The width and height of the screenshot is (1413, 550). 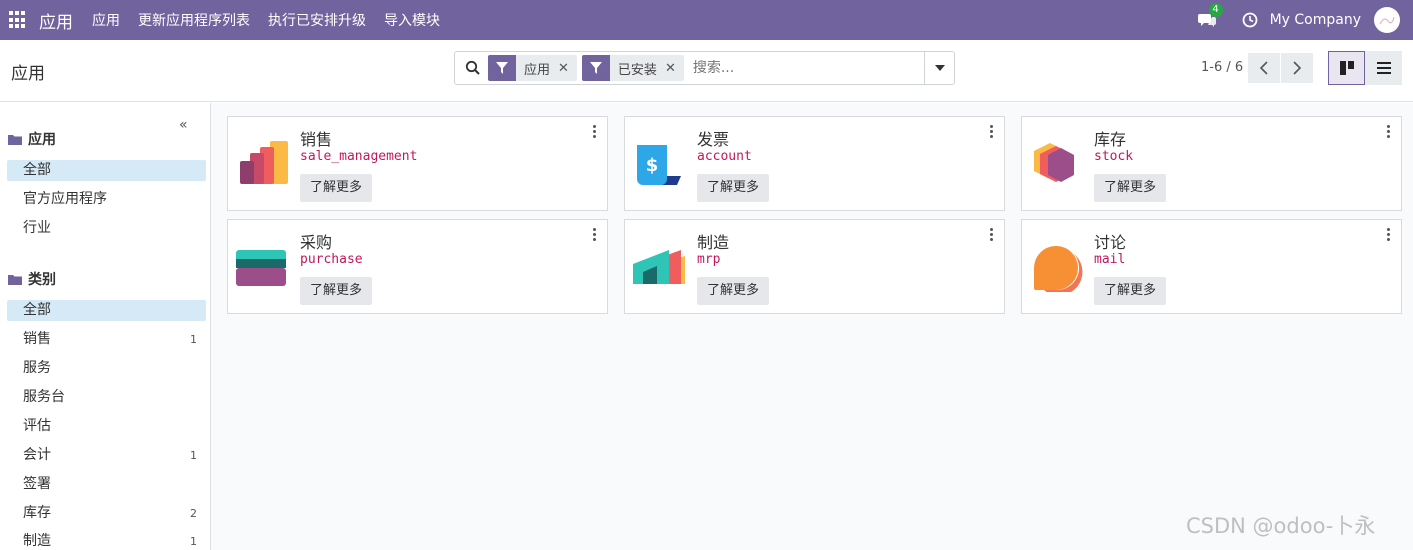 I want to click on app-technical-name: purchase, so click(x=331, y=259).